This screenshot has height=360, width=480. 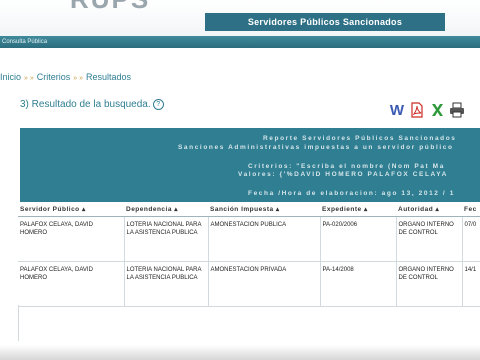 I want to click on site-title: Servidores Públicos Sancionados, so click(x=325, y=22).